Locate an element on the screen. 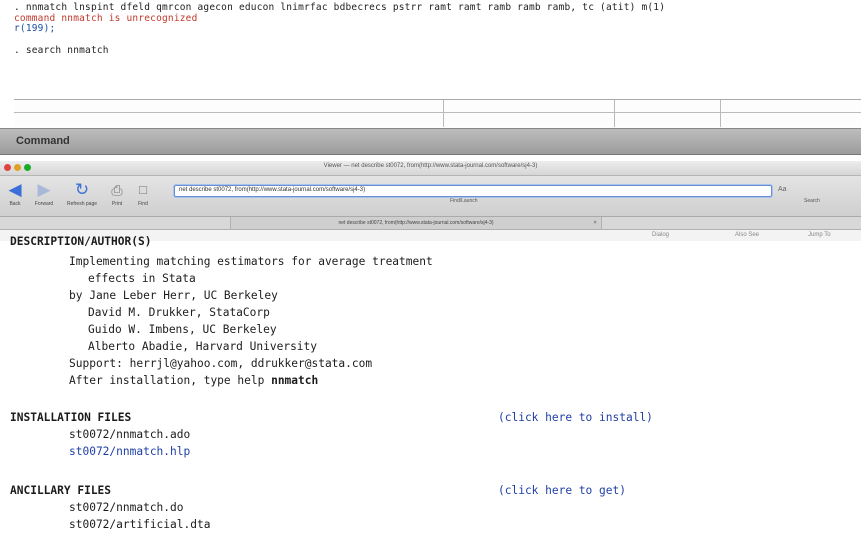  forward-button: ▶ Forward is located at coordinates (44, 194).